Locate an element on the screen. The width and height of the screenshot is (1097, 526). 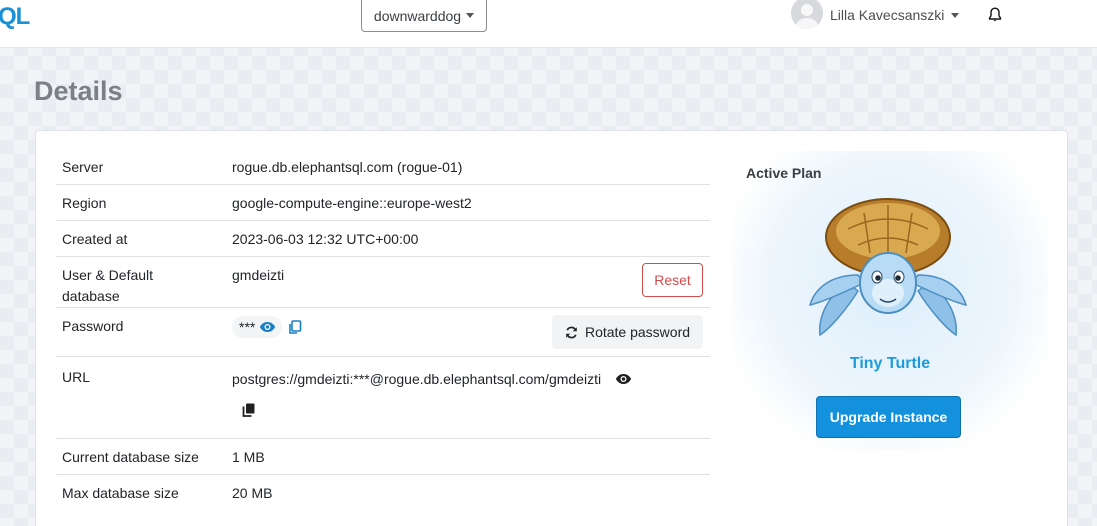
current-size-value: 1 MB is located at coordinates (248, 457).